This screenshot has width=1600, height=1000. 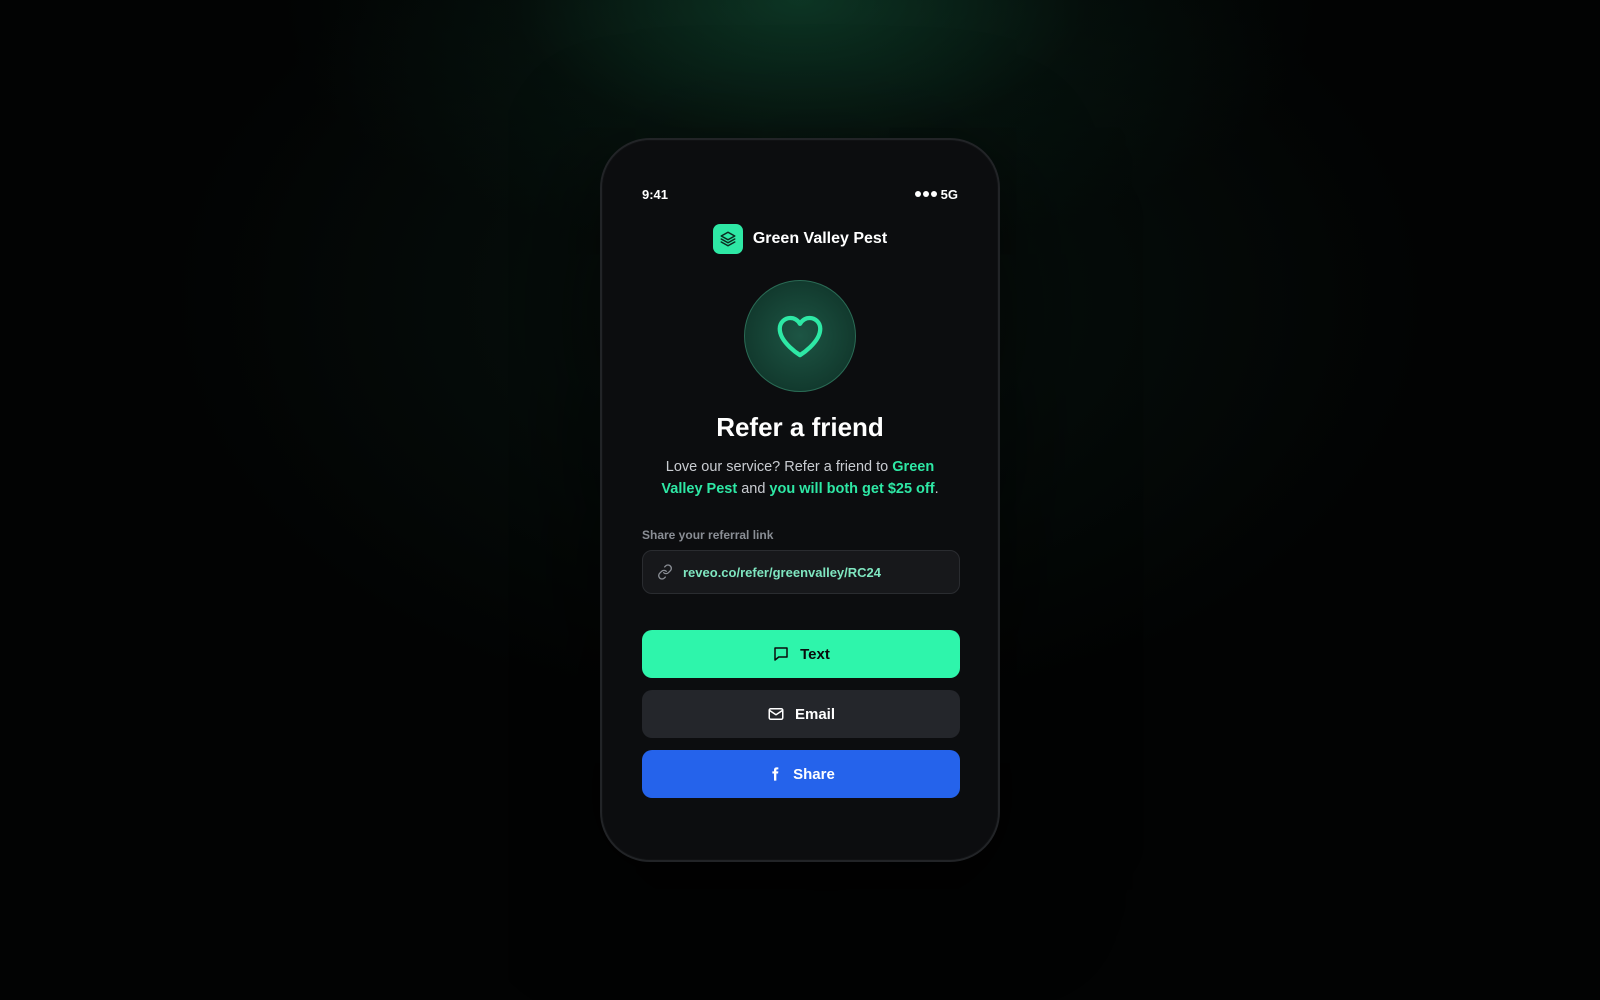 I want to click on referral-link-value: reveo.co/refer/greenvalley/RC24, so click(x=782, y=572).